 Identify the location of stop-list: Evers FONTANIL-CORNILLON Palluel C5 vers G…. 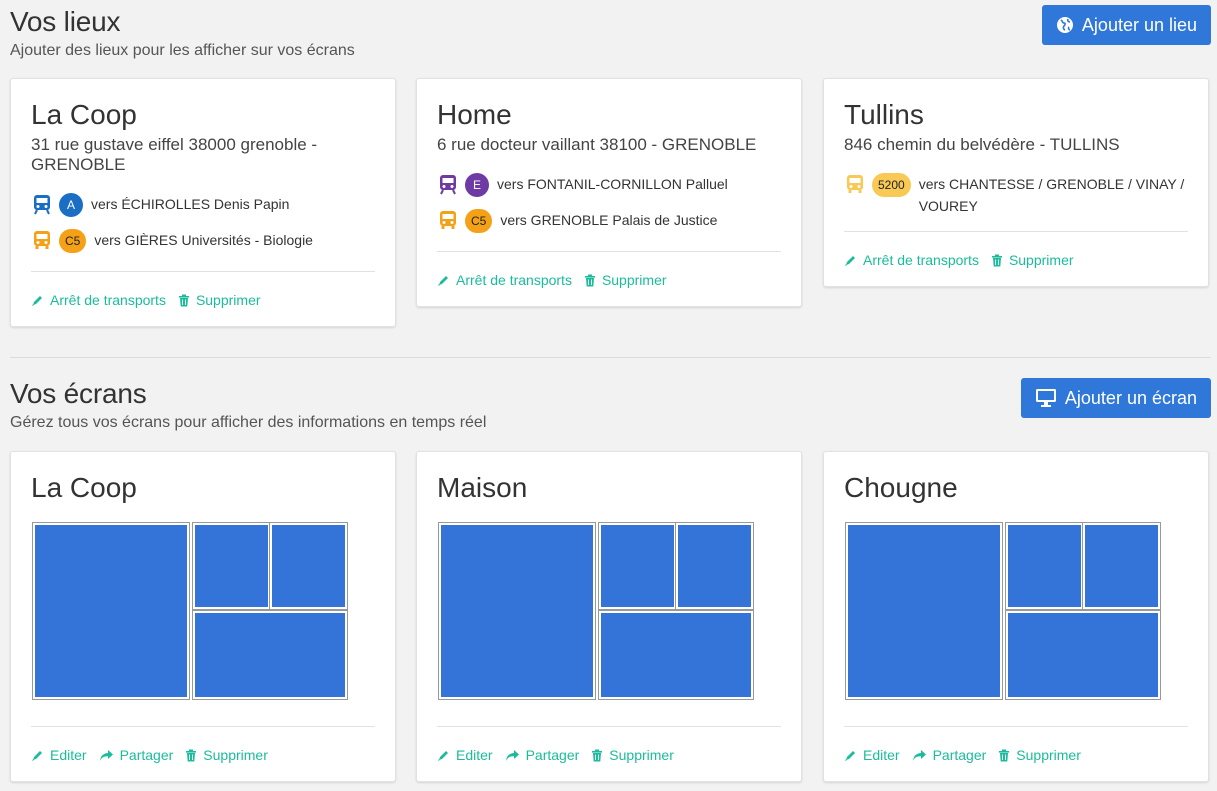
(609, 205).